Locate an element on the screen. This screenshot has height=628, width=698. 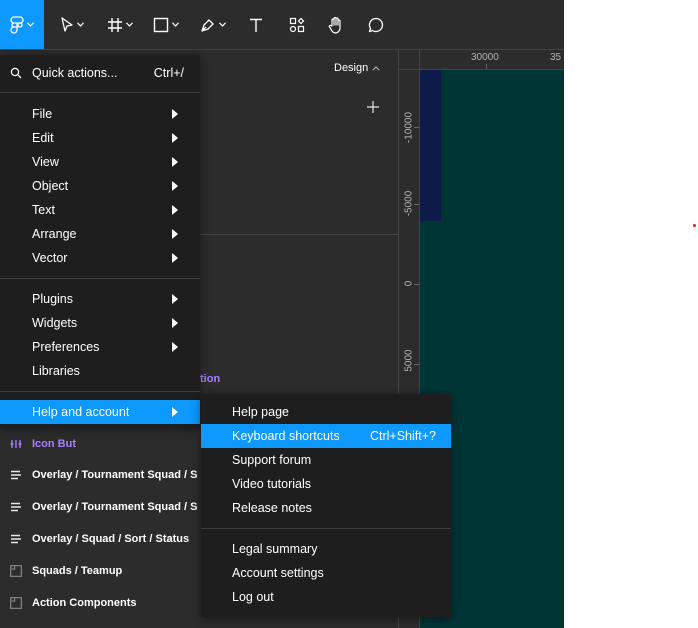
submenu-item-help-page: Help page is located at coordinates (326, 412).